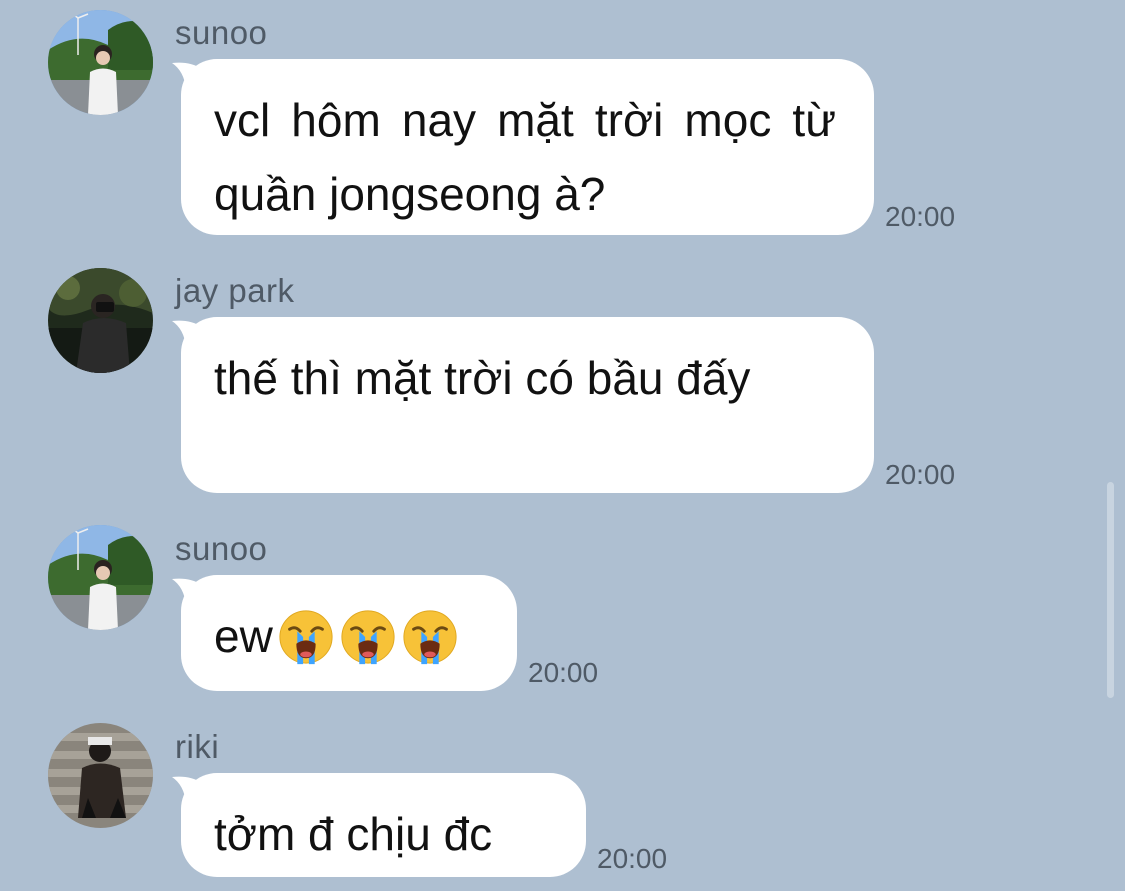 The image size is (1125, 891). Describe the element at coordinates (197, 746) in the screenshot. I see `sender-name: riki` at that location.